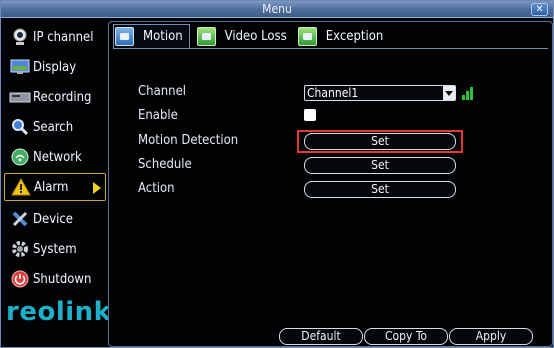 The width and height of the screenshot is (554, 348). I want to click on channel-select: Channel1, so click(380, 93).